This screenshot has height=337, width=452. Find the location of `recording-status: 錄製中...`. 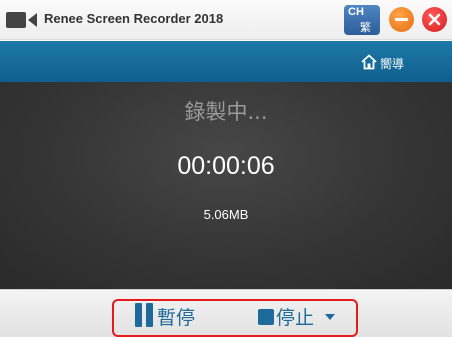

recording-status: 錄製中... is located at coordinates (226, 112).